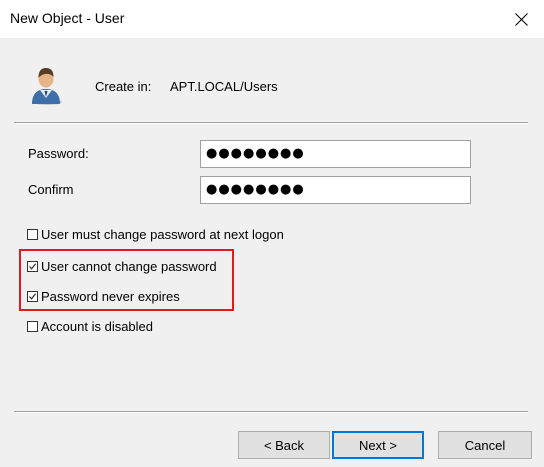 This screenshot has width=544, height=467. I want to click on title-bar: New Object - User, so click(272, 19).